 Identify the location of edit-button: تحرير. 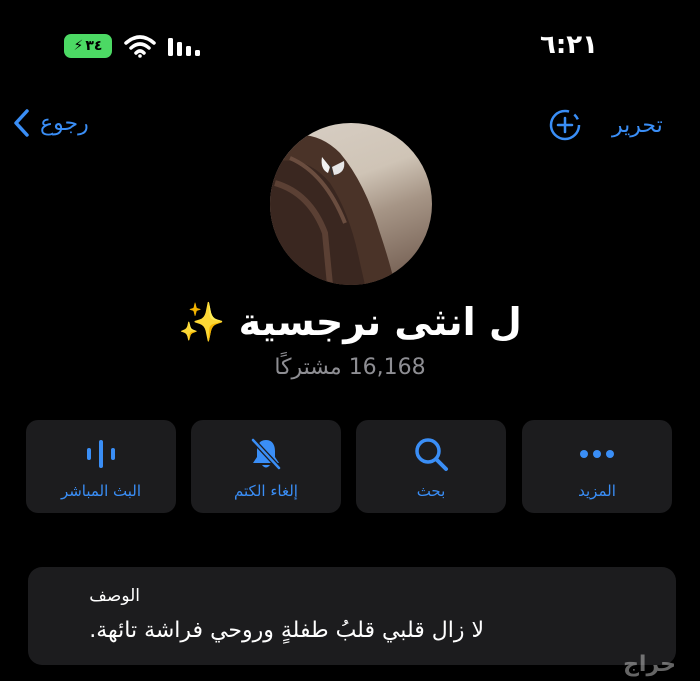
(637, 125).